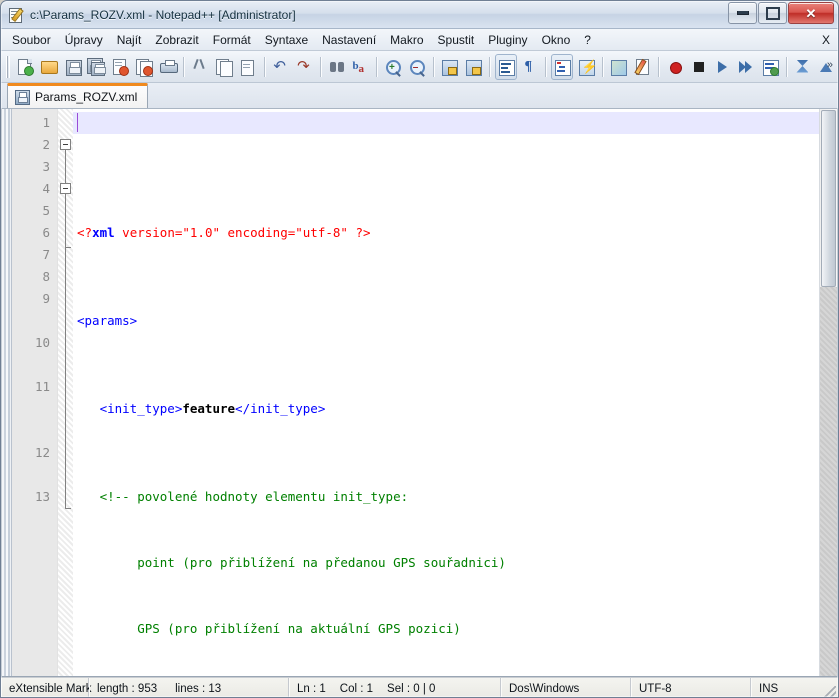 This screenshot has width=839, height=698. I want to click on tab-params-rozv-xml: Params_ROZV.xml, so click(78, 95).